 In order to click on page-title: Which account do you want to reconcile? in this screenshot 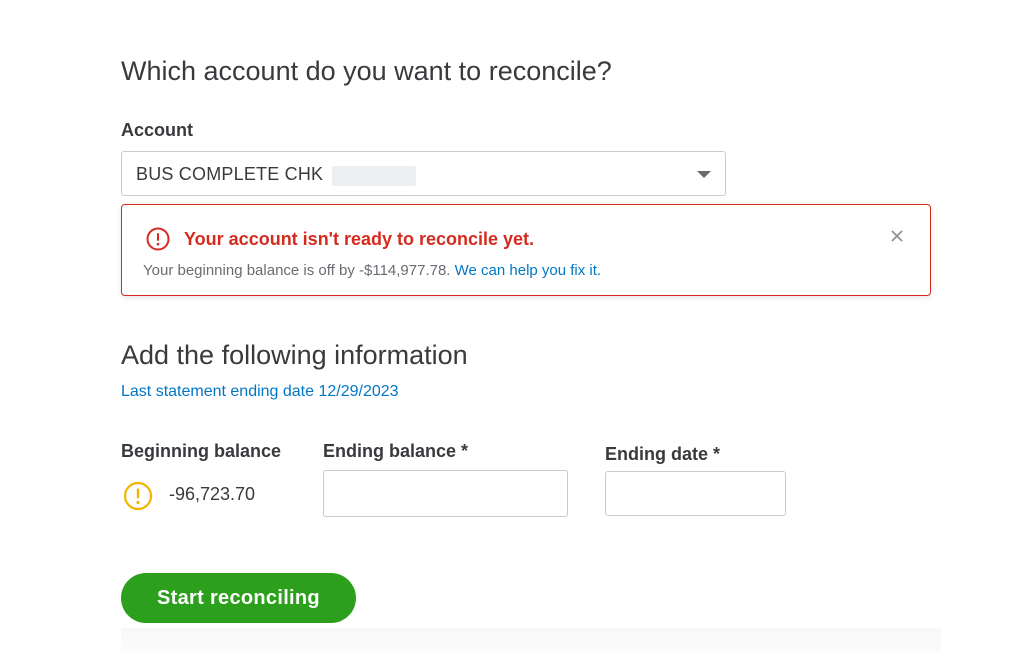, I will do `click(366, 71)`.